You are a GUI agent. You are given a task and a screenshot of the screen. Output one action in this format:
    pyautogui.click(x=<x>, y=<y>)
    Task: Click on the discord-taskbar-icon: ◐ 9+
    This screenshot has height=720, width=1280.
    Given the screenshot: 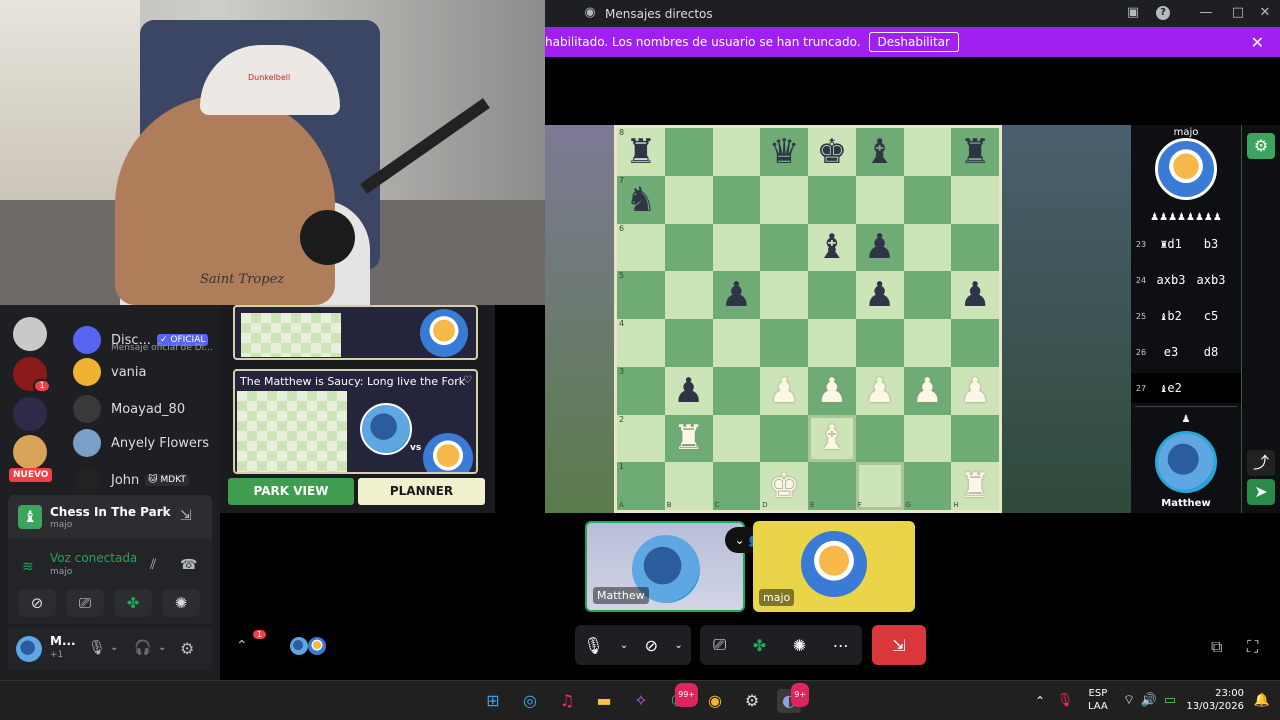 What is the action you would take?
    pyautogui.click(x=793, y=698)
    